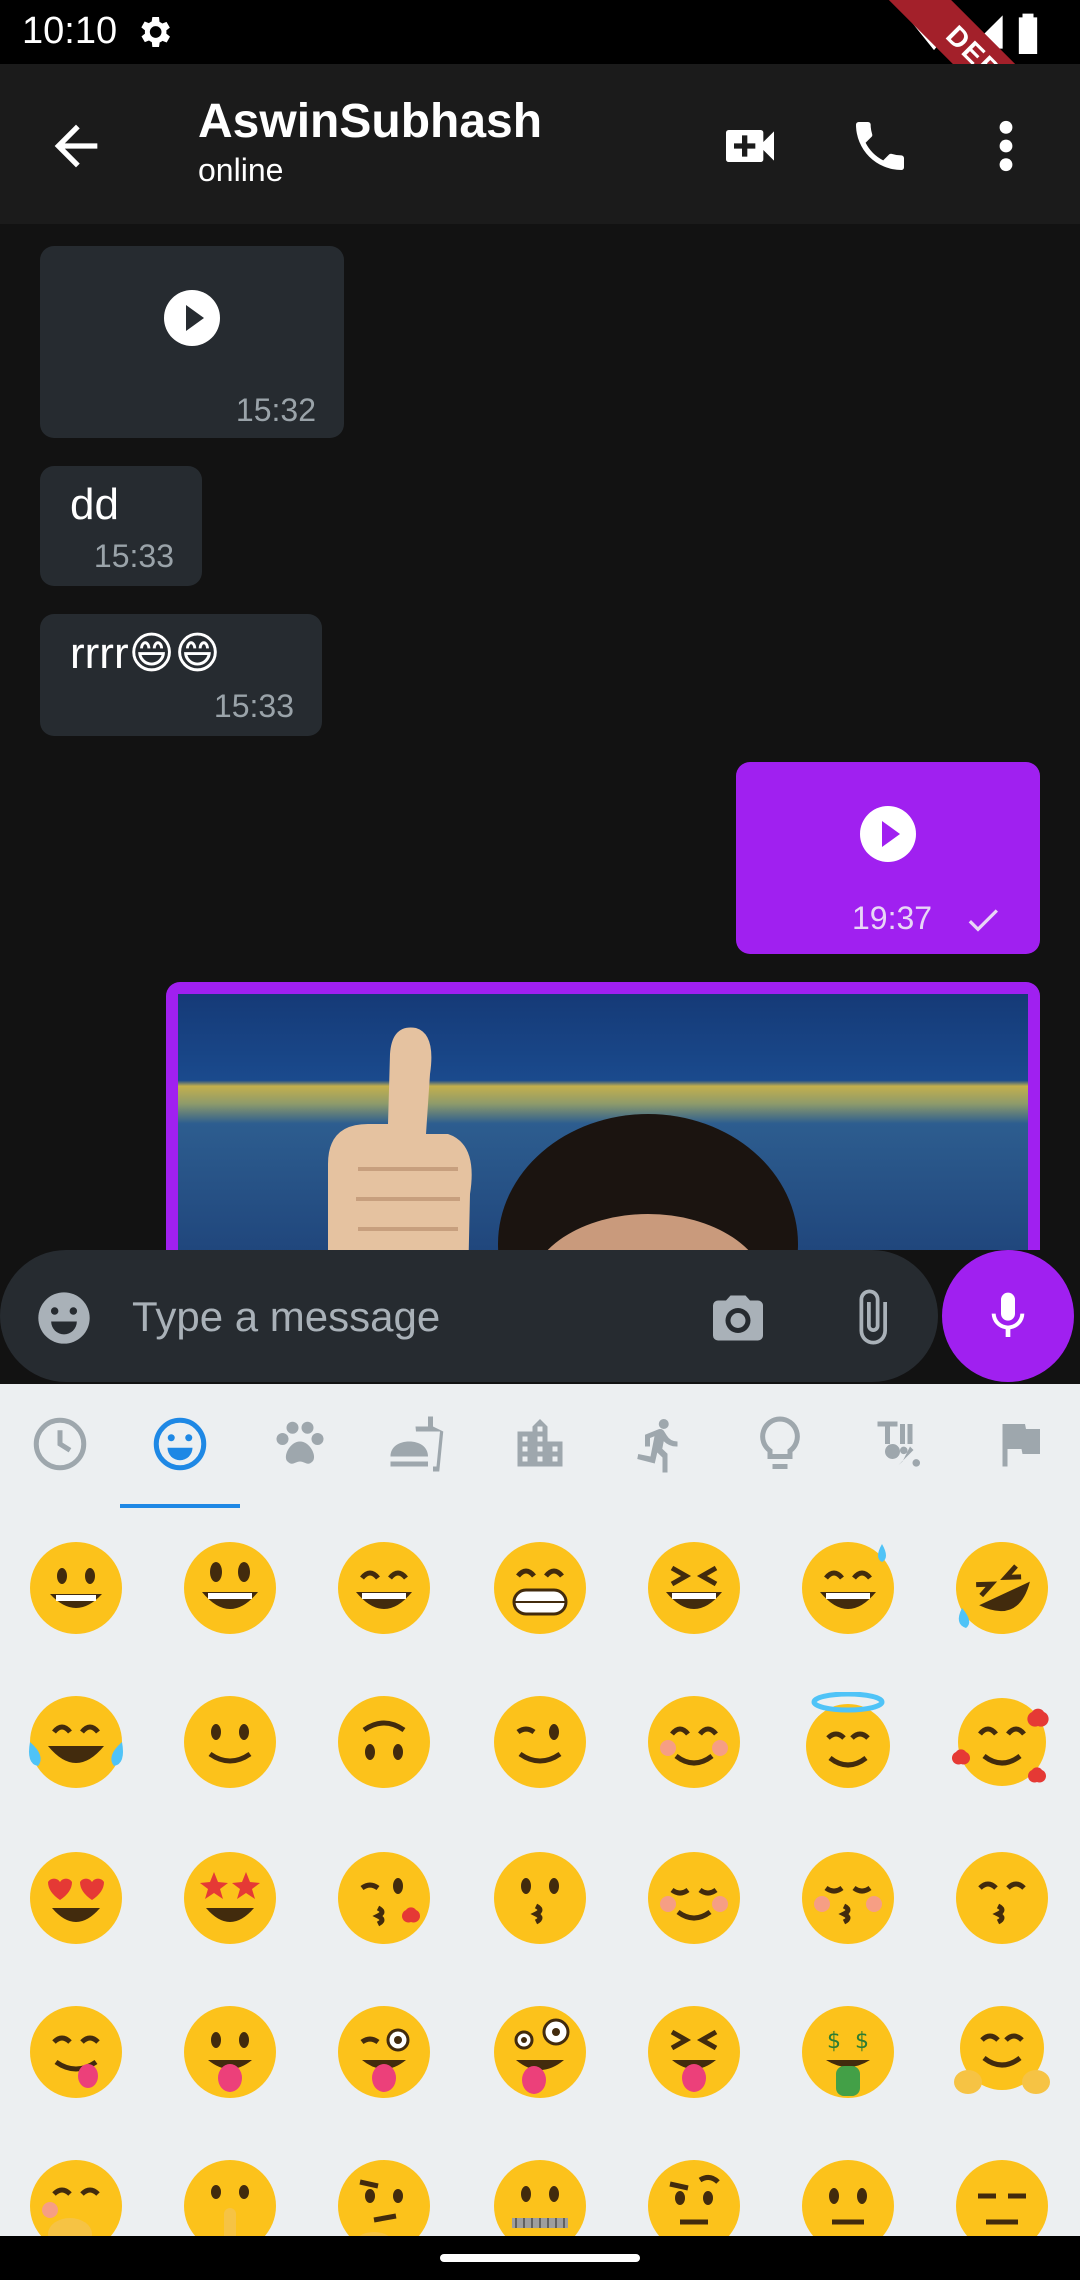  What do you see at coordinates (384, 1588) in the screenshot?
I see `emoji-grinning-smiling-eyes` at bounding box center [384, 1588].